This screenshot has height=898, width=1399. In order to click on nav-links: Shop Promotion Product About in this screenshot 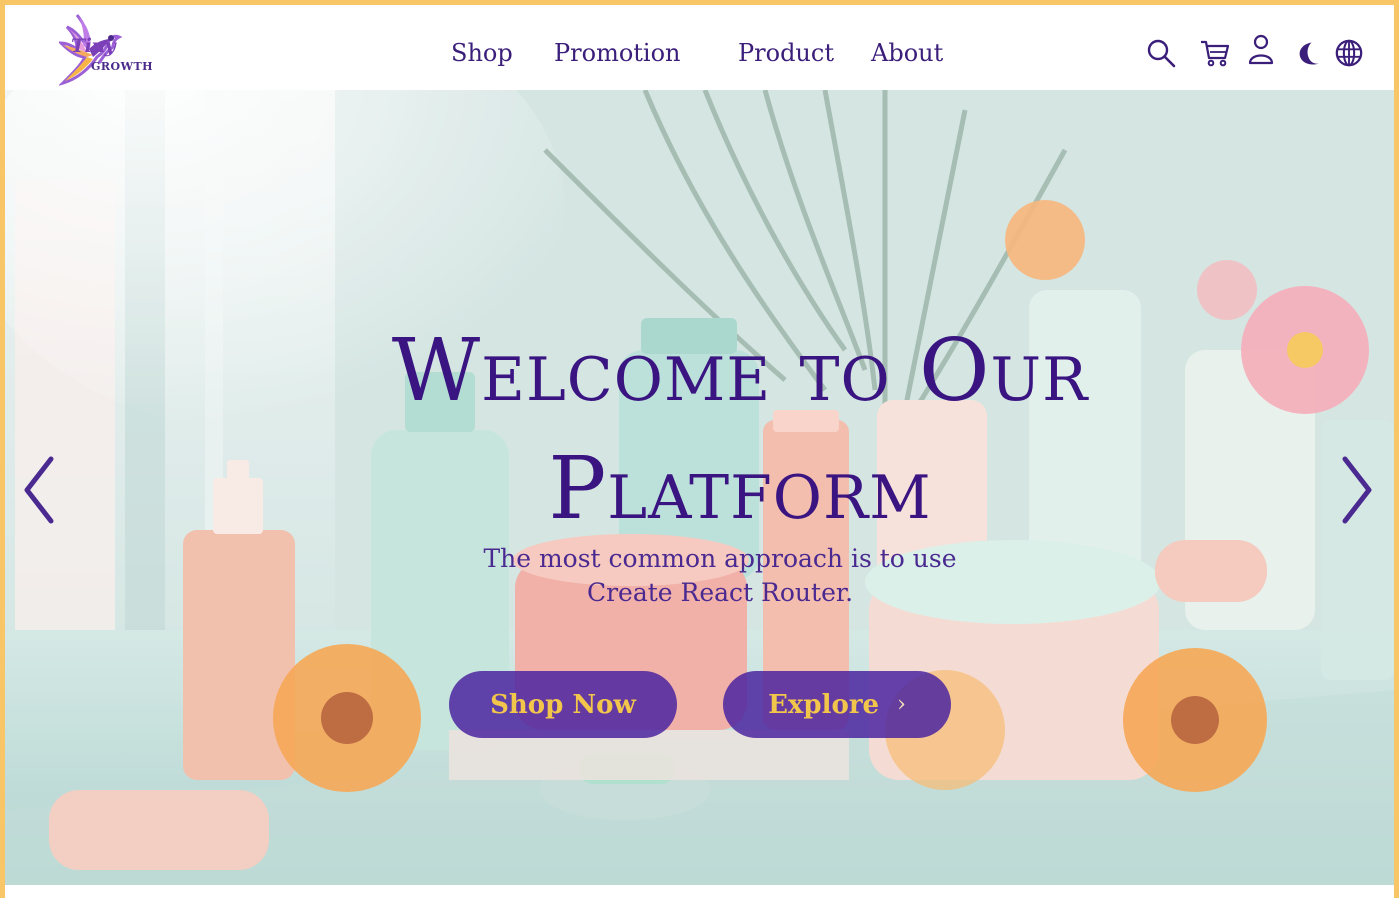, I will do `click(699, 47)`.